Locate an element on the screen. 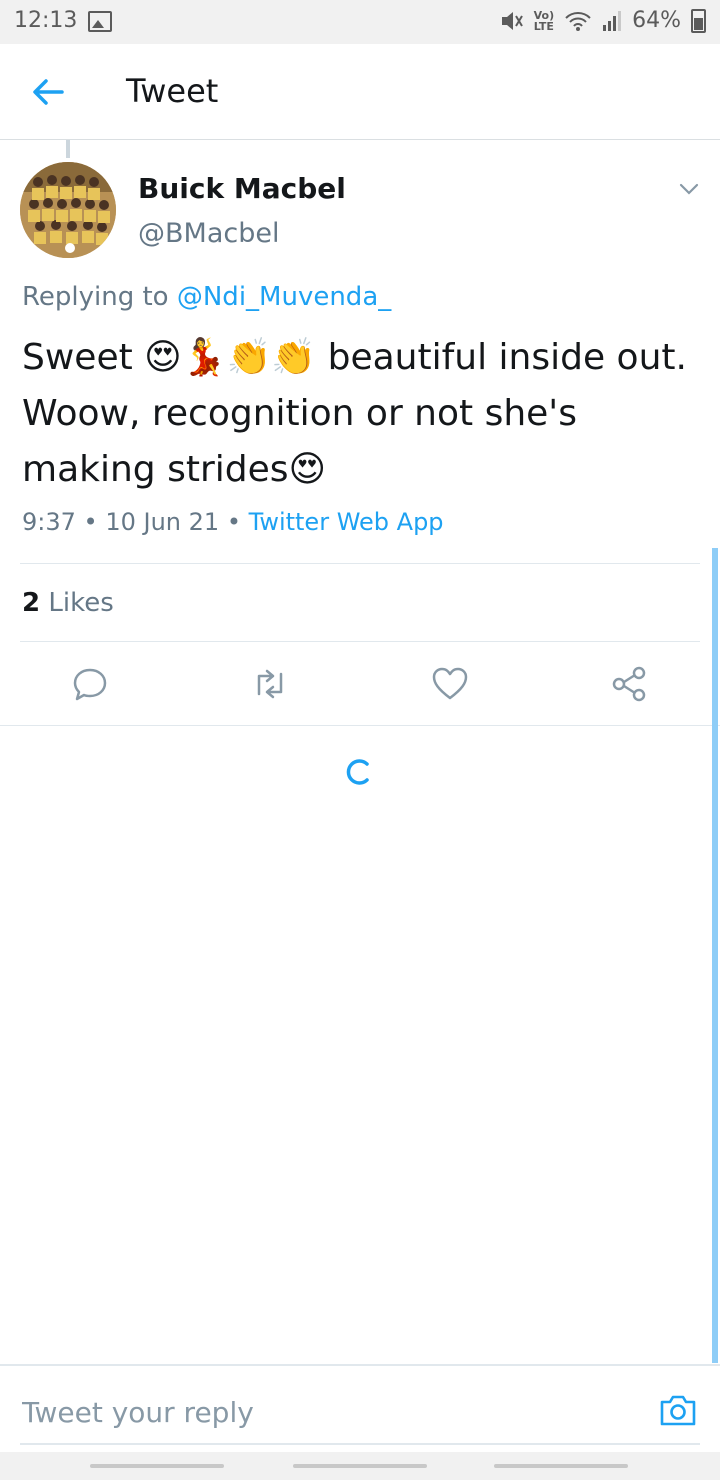  chevron-down-icon is located at coordinates (689, 189).